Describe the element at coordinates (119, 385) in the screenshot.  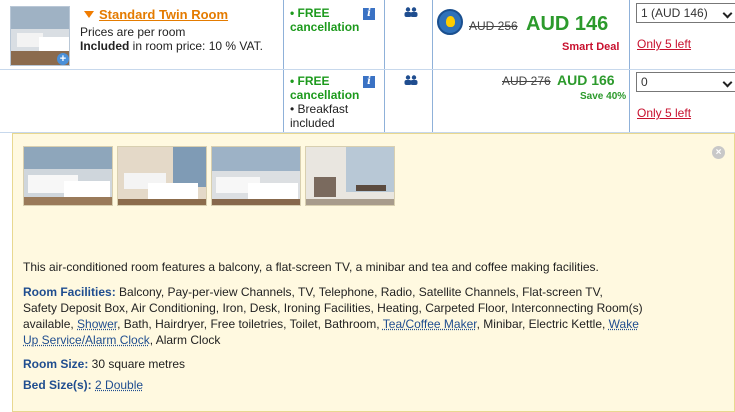
I see `bed-size-value: 2 Double` at that location.